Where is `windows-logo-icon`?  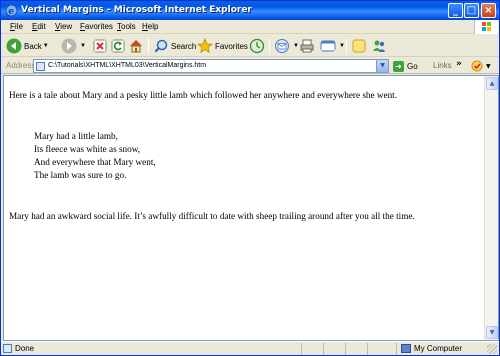
windows-logo-icon is located at coordinates (486, 27).